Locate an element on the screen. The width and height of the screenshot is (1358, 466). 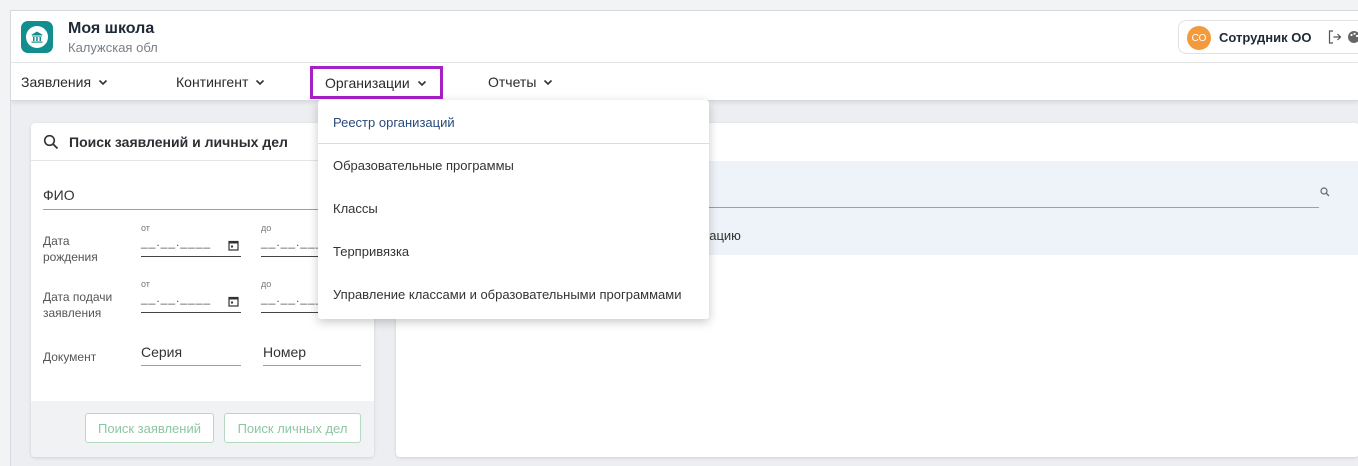
search-card-title: Поиск заявлений и личных дел is located at coordinates (178, 141).